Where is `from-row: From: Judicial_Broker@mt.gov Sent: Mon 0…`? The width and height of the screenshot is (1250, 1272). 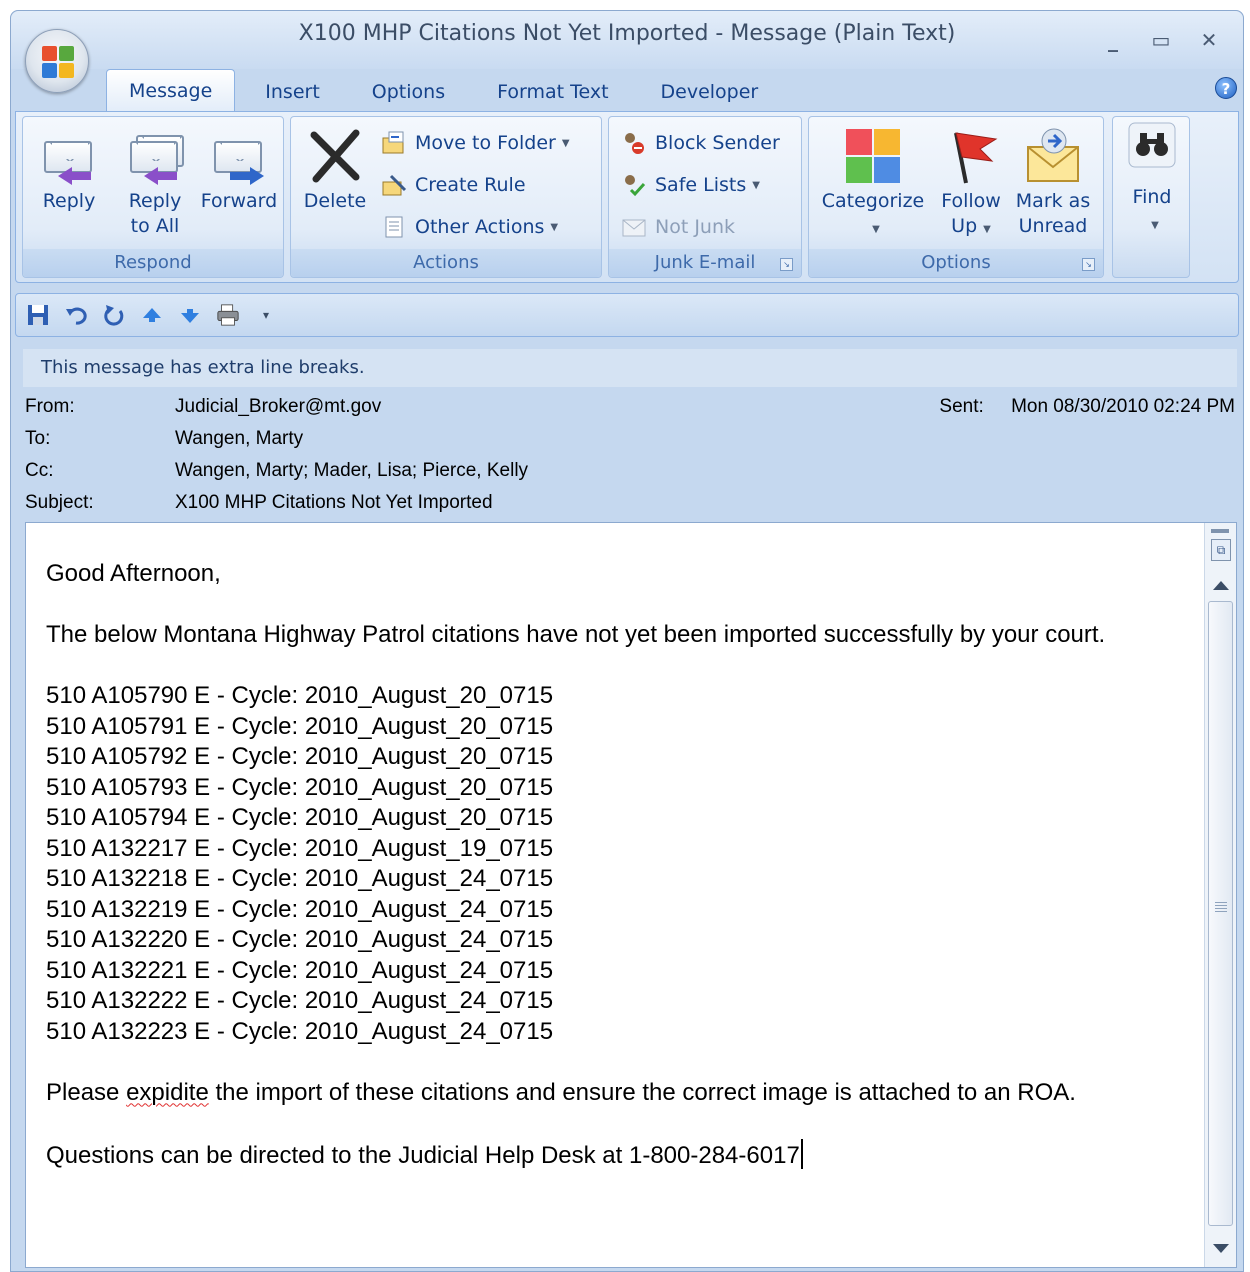 from-row: From: Judicial_Broker@mt.gov Sent: Mon 0… is located at coordinates (632, 407).